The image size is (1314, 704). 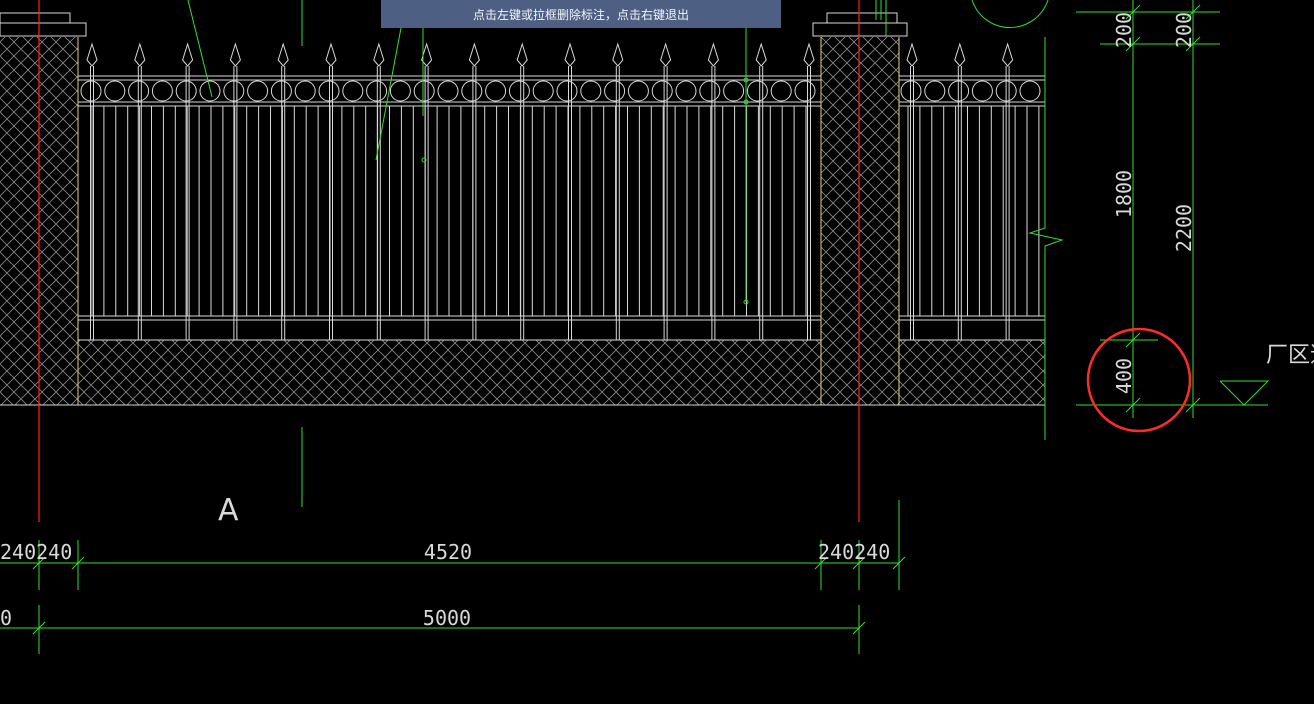 What do you see at coordinates (1184, 228) in the screenshot?
I see `dim-outer-total: 2200` at bounding box center [1184, 228].